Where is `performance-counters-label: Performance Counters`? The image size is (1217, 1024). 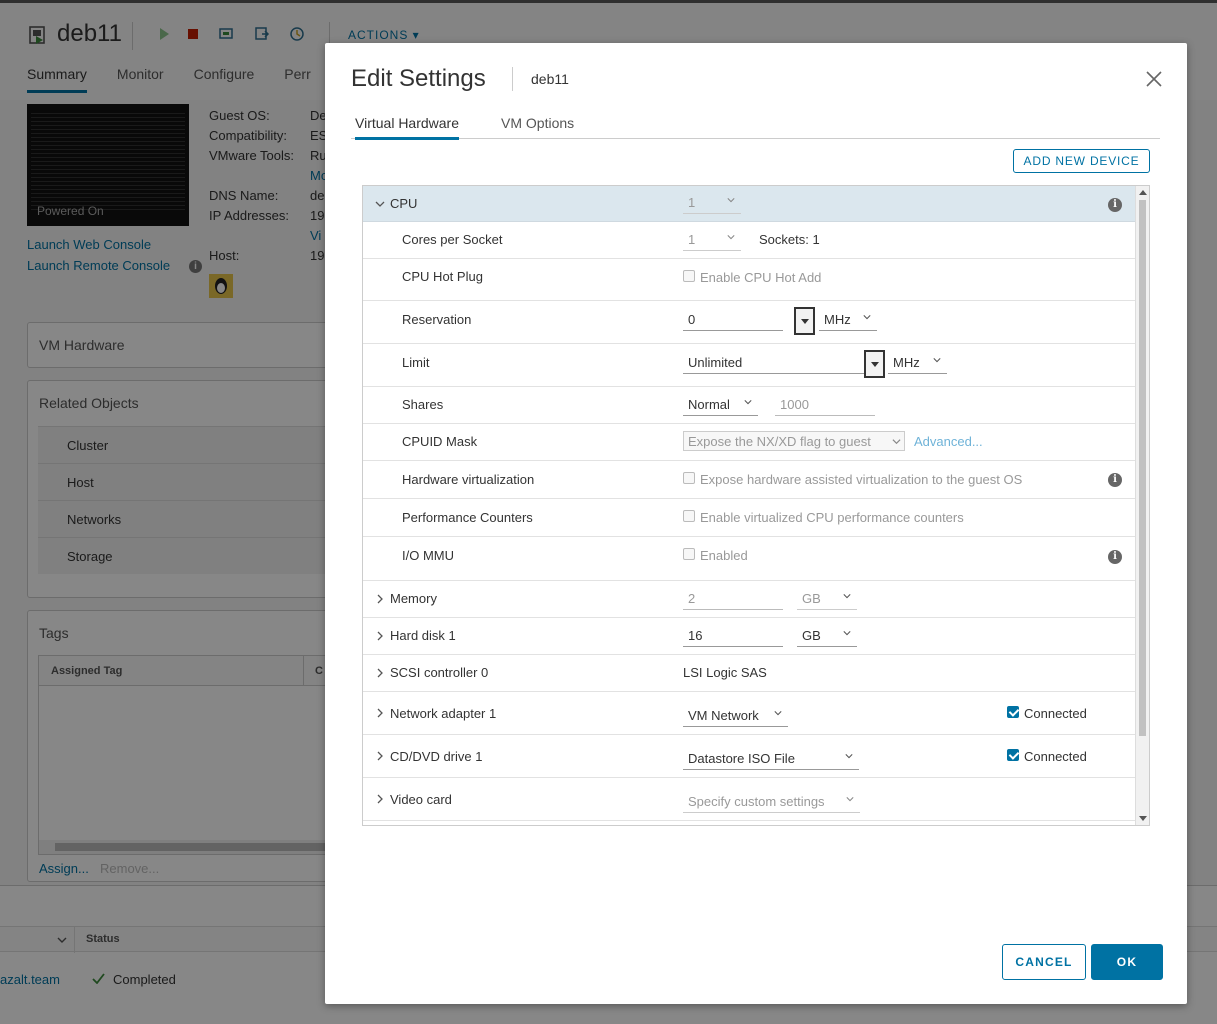
performance-counters-label: Performance Counters is located at coordinates (467, 517).